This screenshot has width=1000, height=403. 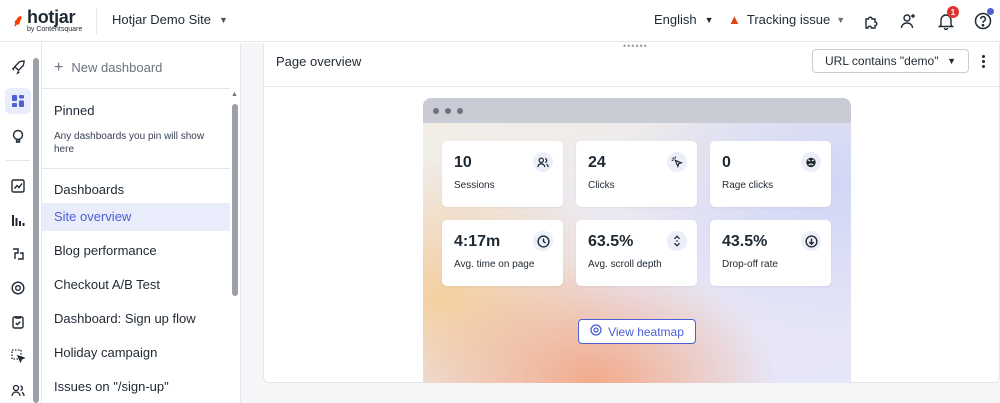 I want to click on header-divider, so click(x=96, y=21).